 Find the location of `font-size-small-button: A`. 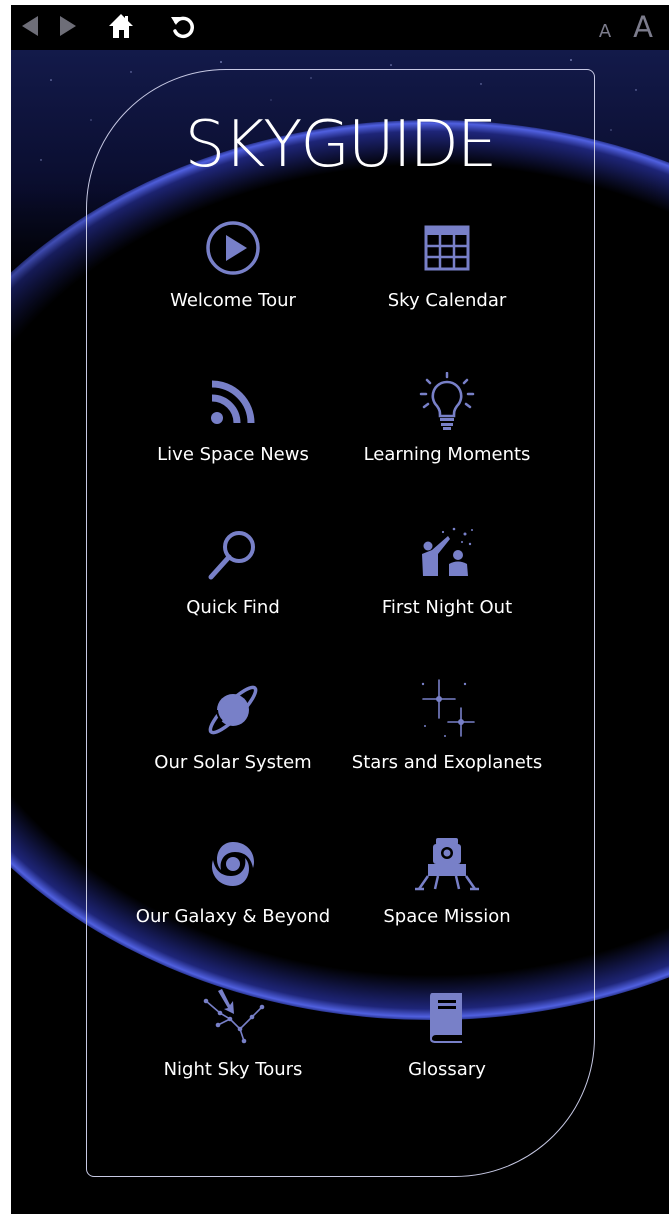

font-size-small-button: A is located at coordinates (605, 31).